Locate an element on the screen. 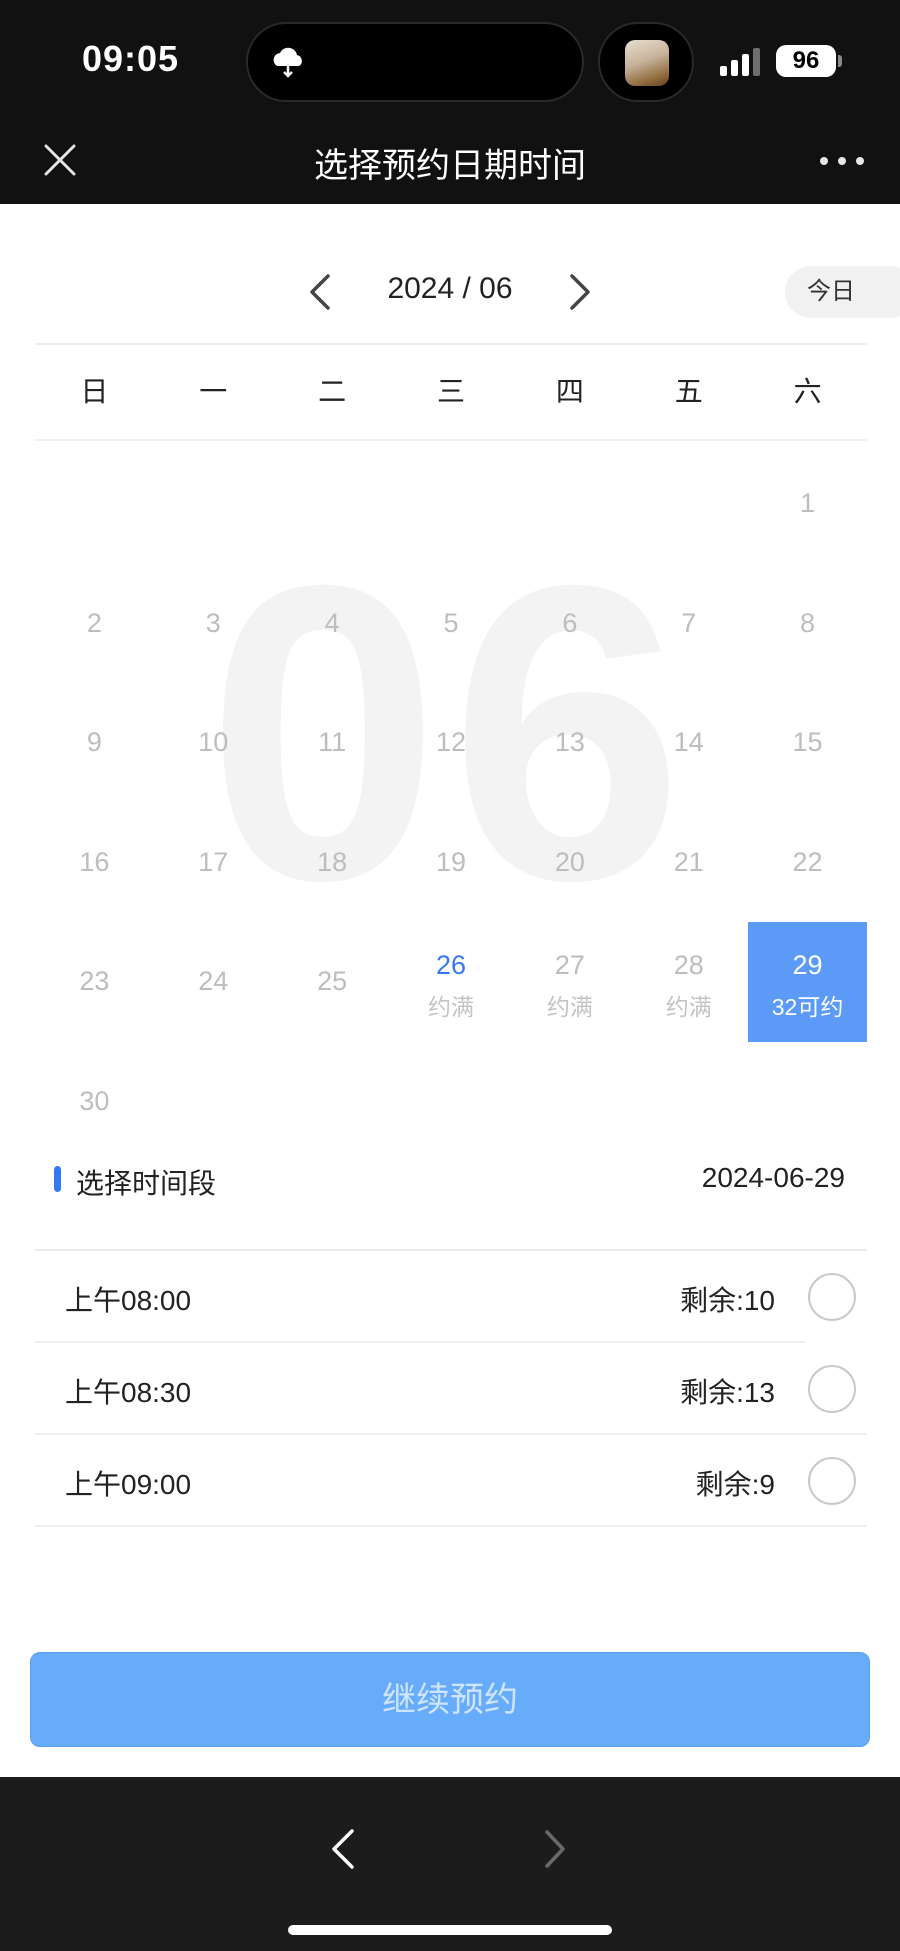 The image size is (900, 1951). slot-time: 上午08:30 is located at coordinates (128, 1392).